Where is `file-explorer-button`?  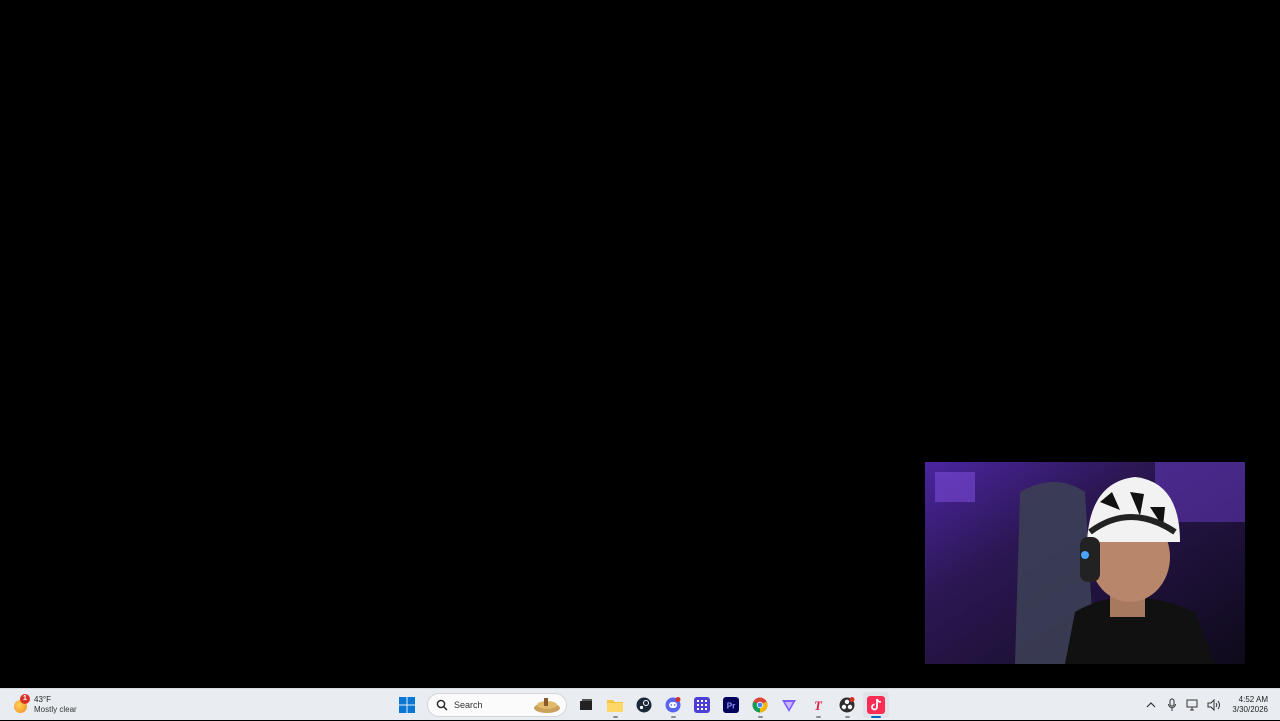 file-explorer-button is located at coordinates (615, 705).